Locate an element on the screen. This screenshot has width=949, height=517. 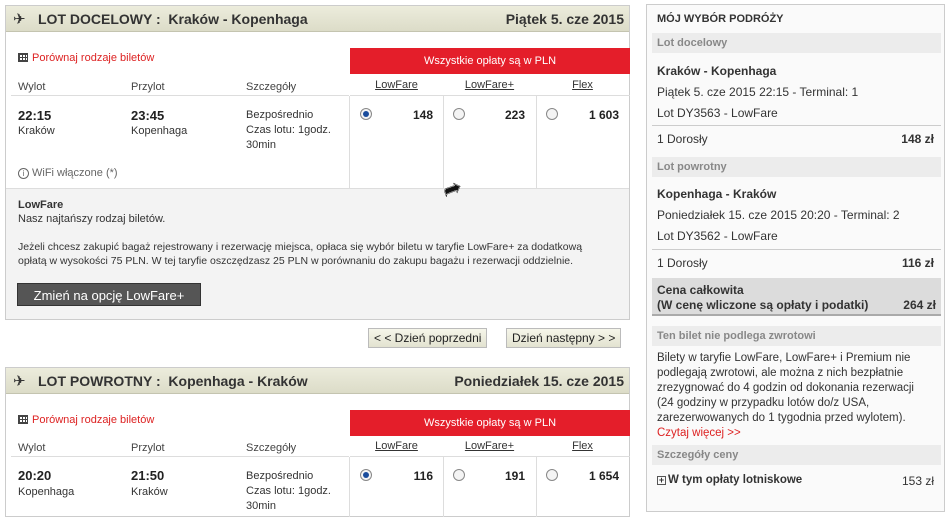
previous-day-button: < < Dzień poprzedni is located at coordinates (428, 338).